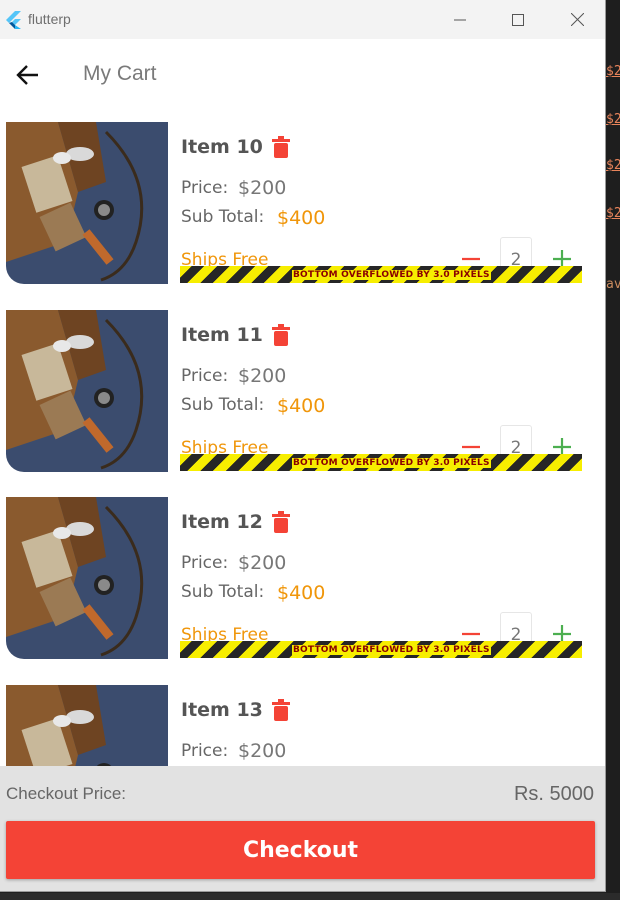 The height and width of the screenshot is (900, 620). I want to click on checkout-footer: Checkout Price: Rs. 5000 Checkout, so click(302, 828).